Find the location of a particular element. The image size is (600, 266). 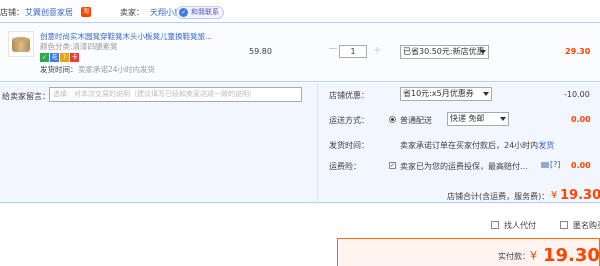

order-header: 店铺： 艾翼创意家居 淘 卖家： 天翔小康2011 ✓ 和我联系 is located at coordinates (300, 11).